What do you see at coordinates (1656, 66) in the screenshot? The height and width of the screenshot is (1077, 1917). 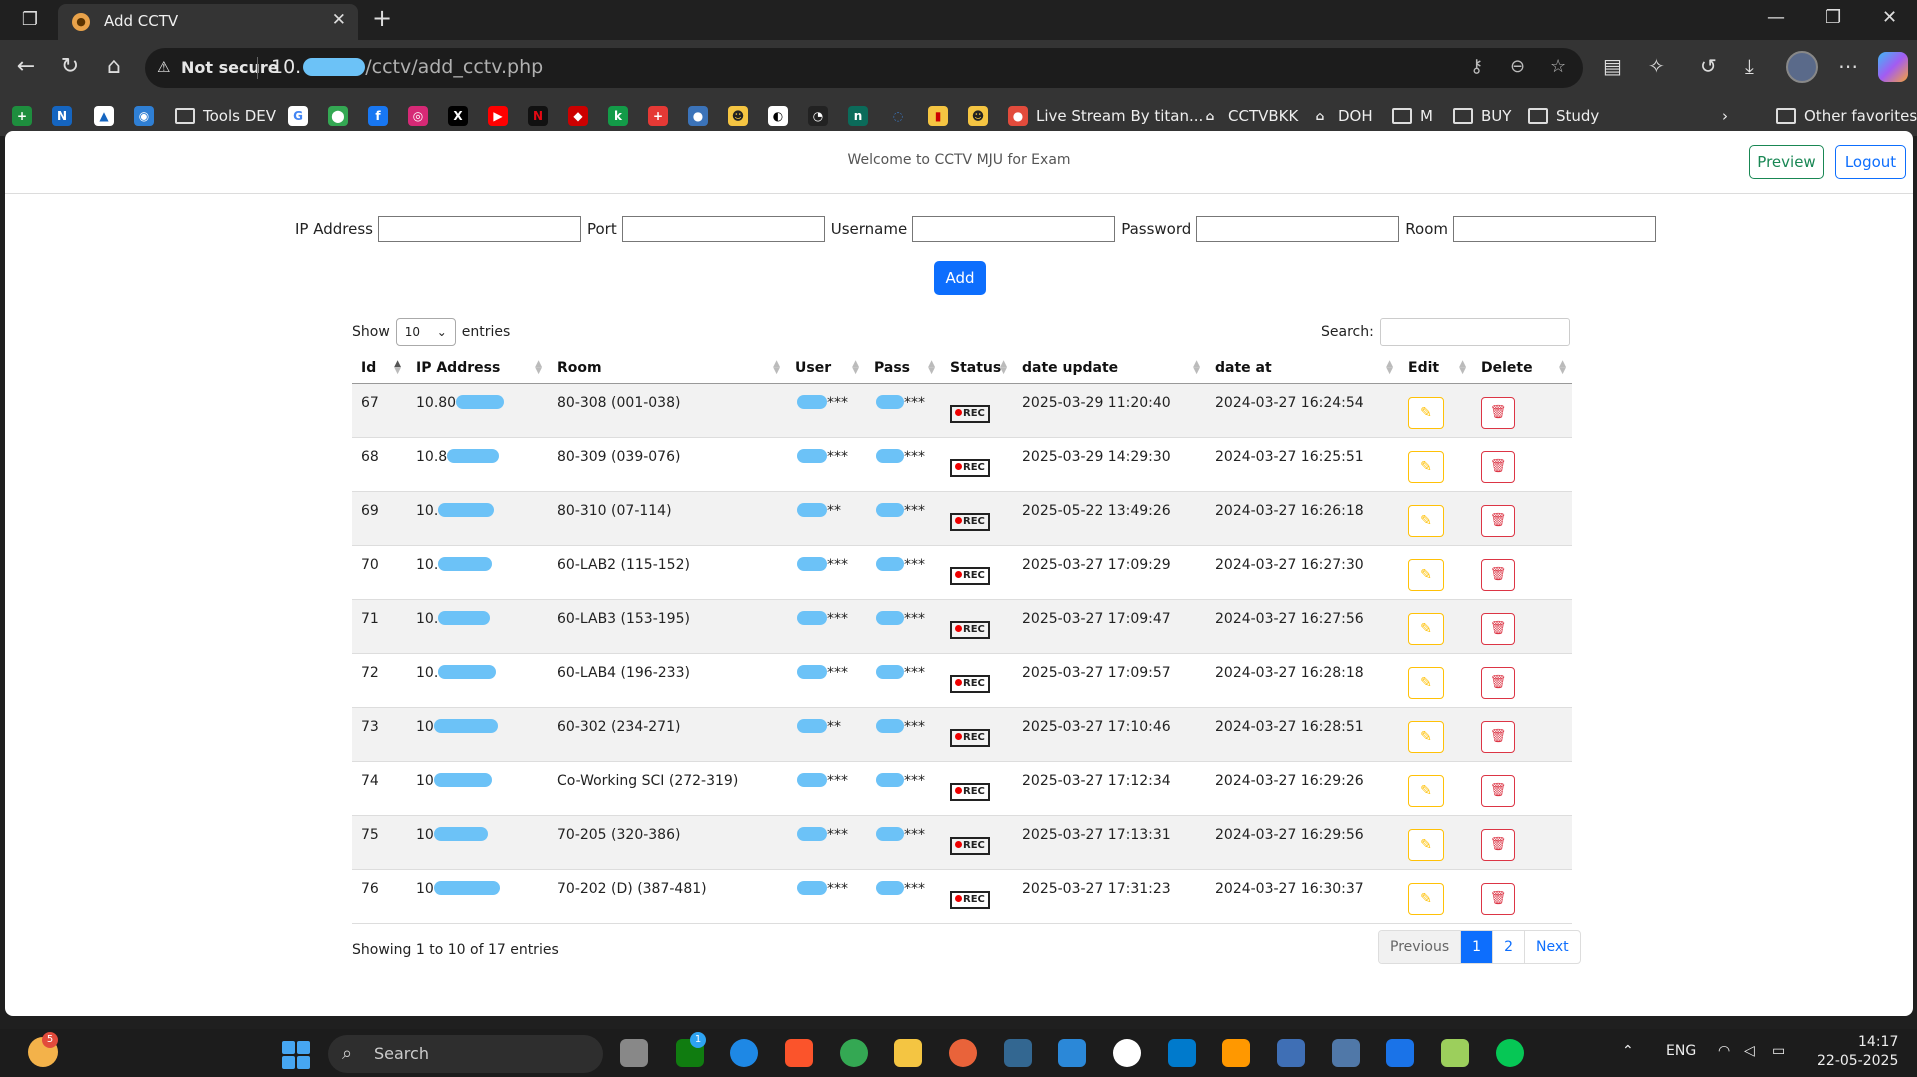 I see `extensions-icon: ✧` at bounding box center [1656, 66].